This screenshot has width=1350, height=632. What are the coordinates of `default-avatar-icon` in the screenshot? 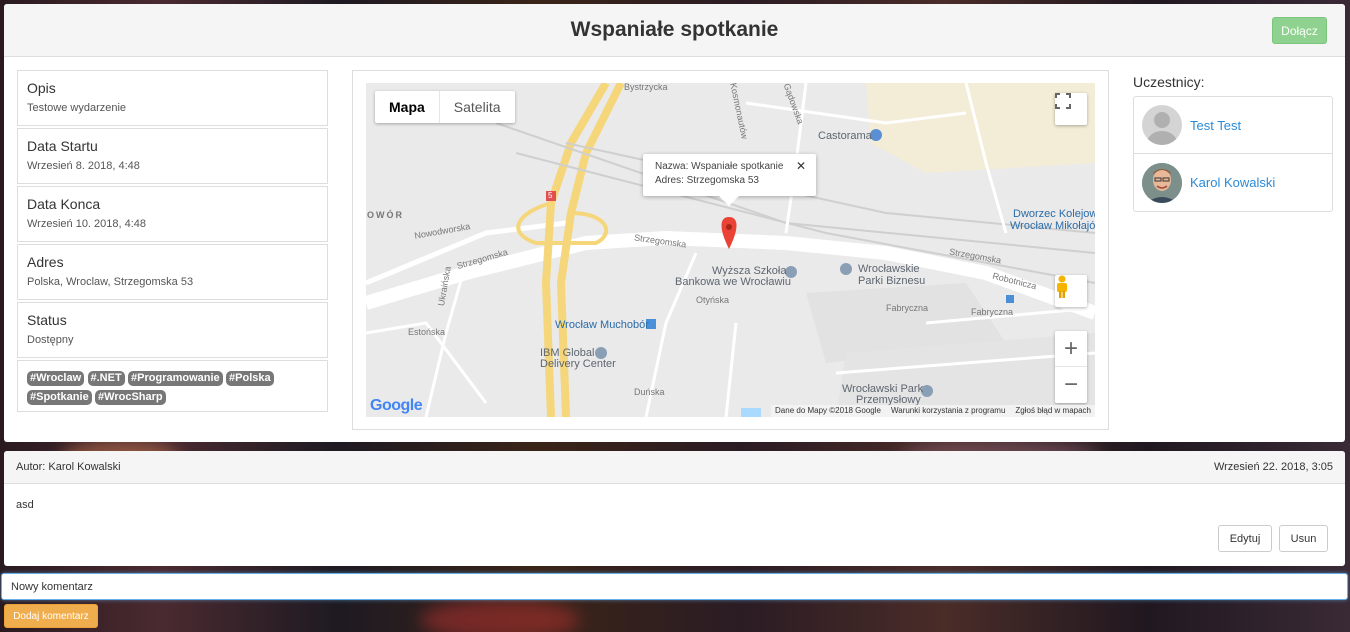 It's located at (1162, 128).